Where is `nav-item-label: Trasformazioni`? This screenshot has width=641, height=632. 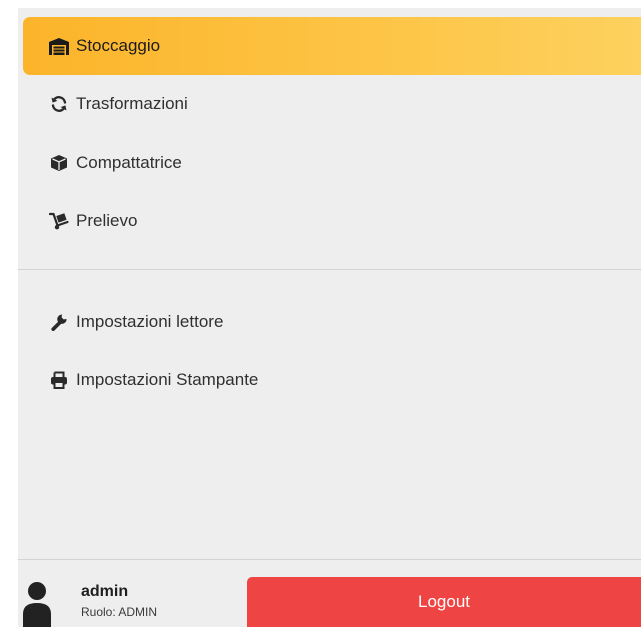
nav-item-label: Trasformazioni is located at coordinates (132, 103).